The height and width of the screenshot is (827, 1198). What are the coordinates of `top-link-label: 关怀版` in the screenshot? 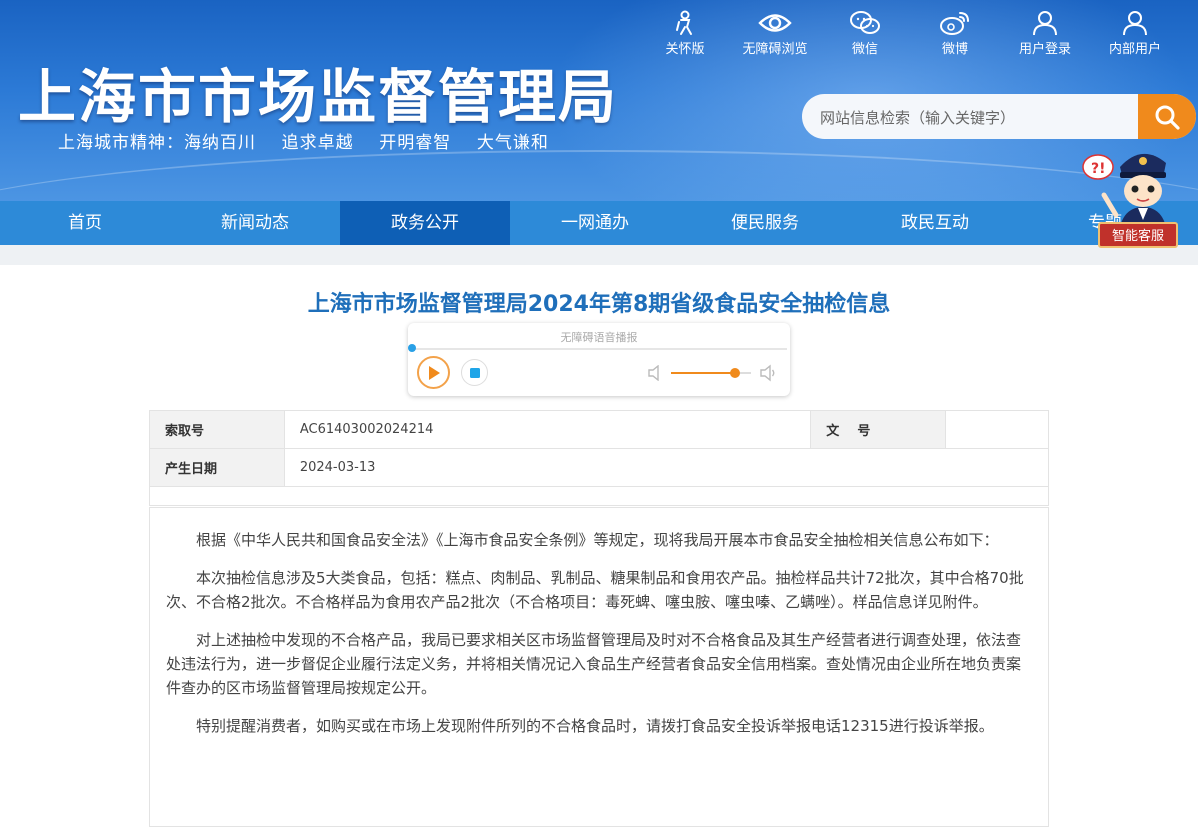 It's located at (685, 49).